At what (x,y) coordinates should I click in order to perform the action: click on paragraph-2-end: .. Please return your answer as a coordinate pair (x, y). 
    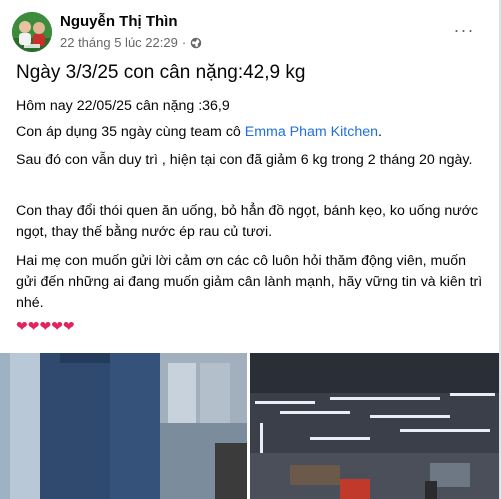
    Looking at the image, I should click on (380, 132).